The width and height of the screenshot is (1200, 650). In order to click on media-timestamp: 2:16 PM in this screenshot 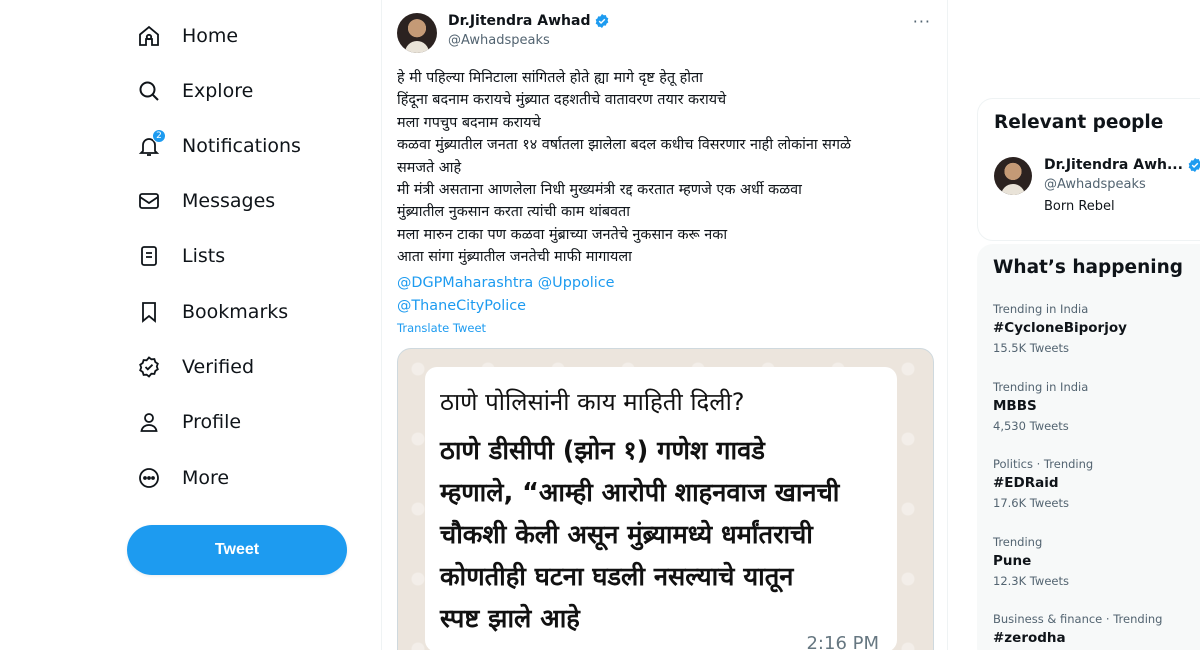, I will do `click(842, 641)`.